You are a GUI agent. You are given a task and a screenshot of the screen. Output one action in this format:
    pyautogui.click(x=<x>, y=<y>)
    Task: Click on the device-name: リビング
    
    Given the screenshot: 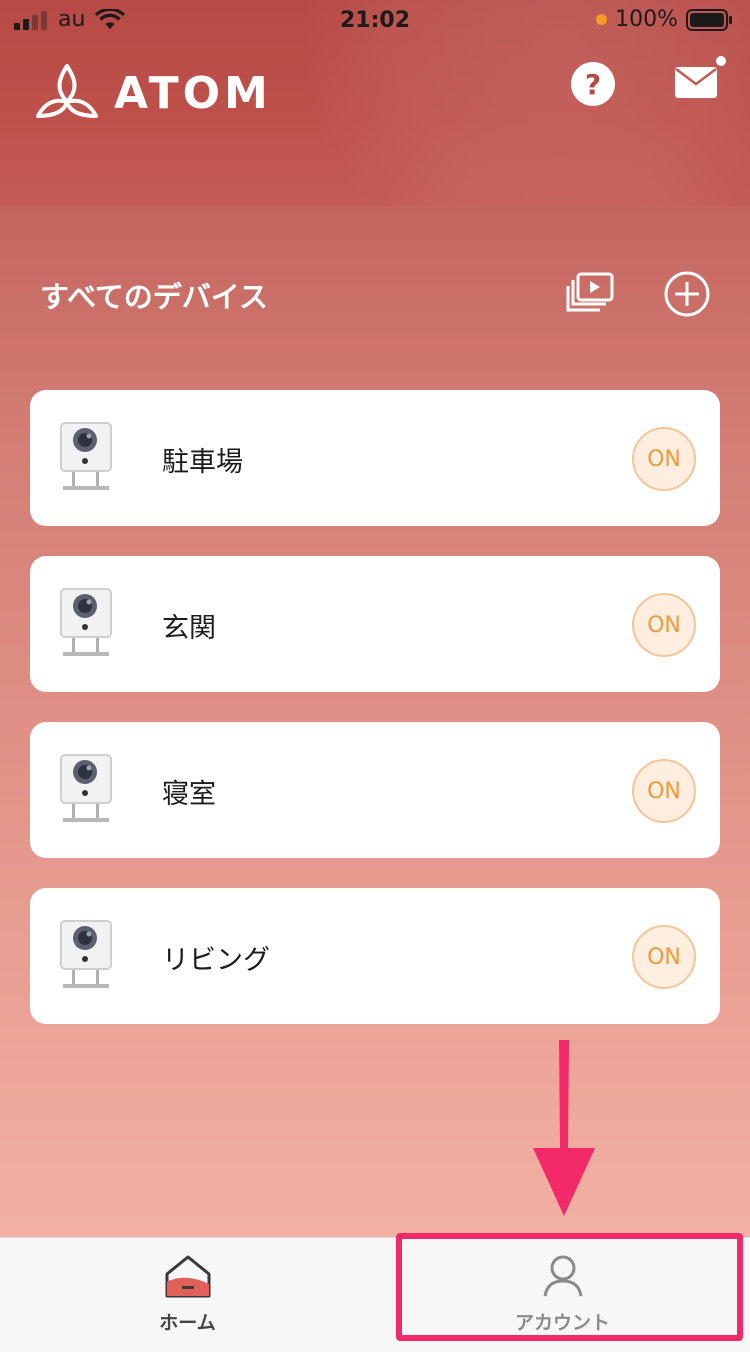 What is the action you would take?
    pyautogui.click(x=216, y=960)
    